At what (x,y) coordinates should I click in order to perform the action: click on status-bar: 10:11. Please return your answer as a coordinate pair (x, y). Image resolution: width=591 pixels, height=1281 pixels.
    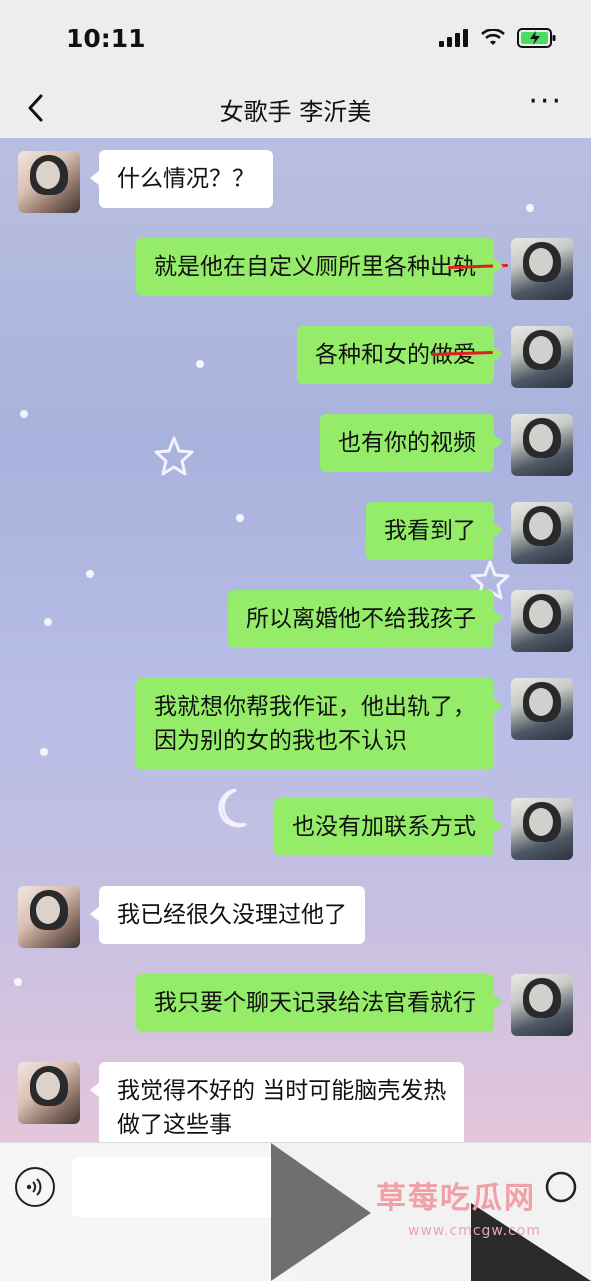
    Looking at the image, I should click on (295, 39).